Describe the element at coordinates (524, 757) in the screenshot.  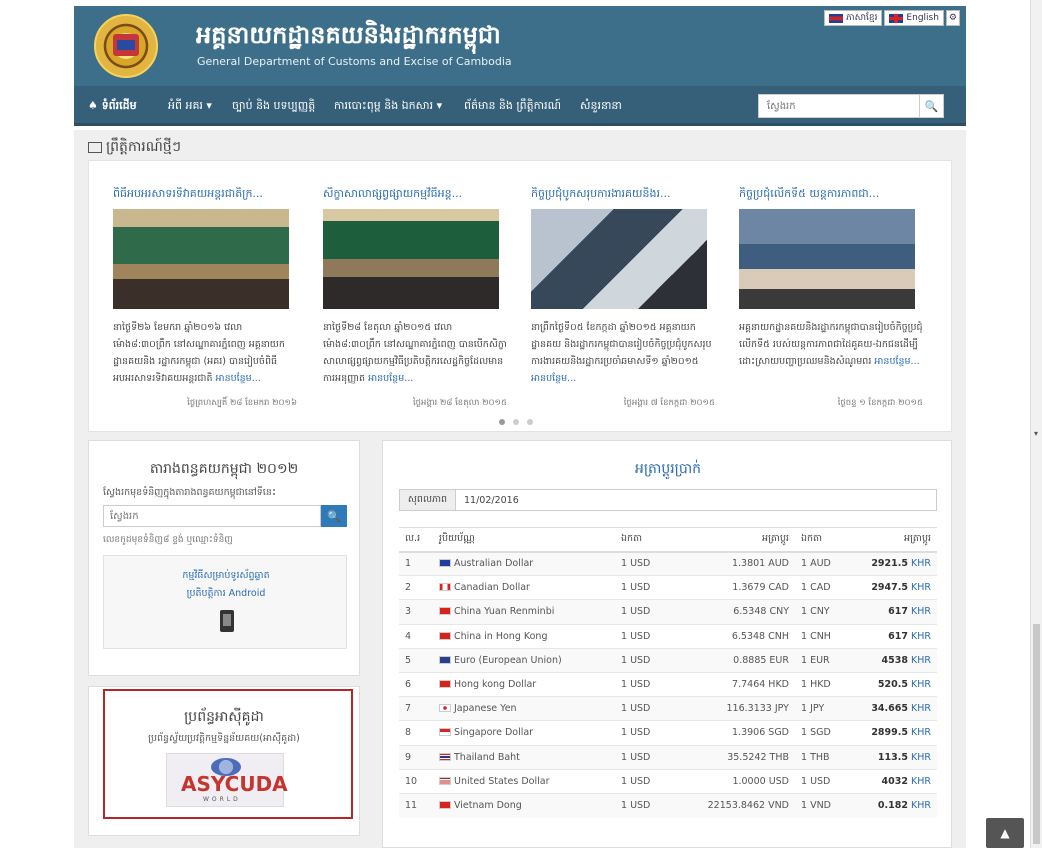
I see `currency-cell: Thailand Baht` at that location.